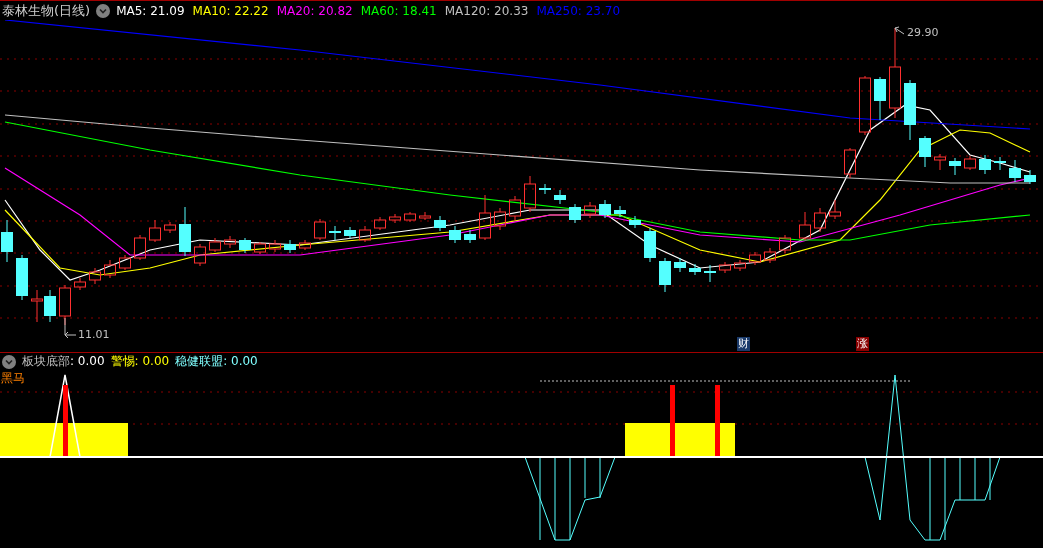  What do you see at coordinates (46, 10) in the screenshot?
I see `stock-title: 泰林生物(日线)` at bounding box center [46, 10].